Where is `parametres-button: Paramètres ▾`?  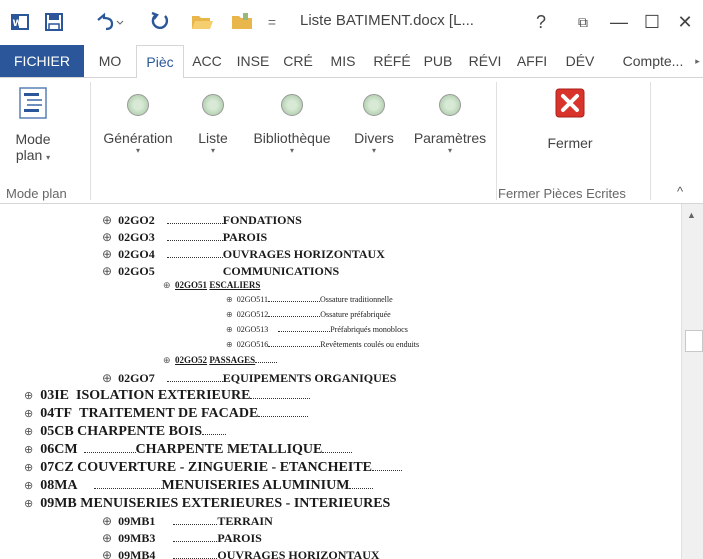
parametres-button: Paramètres ▾ is located at coordinates (450, 124).